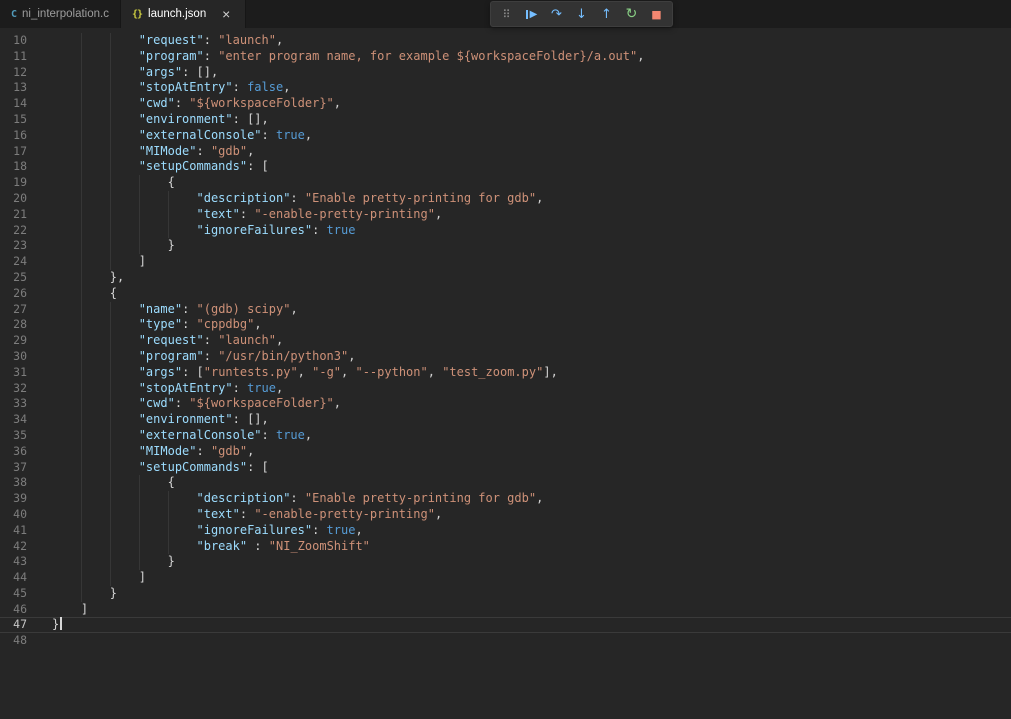 The height and width of the screenshot is (719, 1011). What do you see at coordinates (13, 199) in the screenshot?
I see `line-number: 20` at bounding box center [13, 199].